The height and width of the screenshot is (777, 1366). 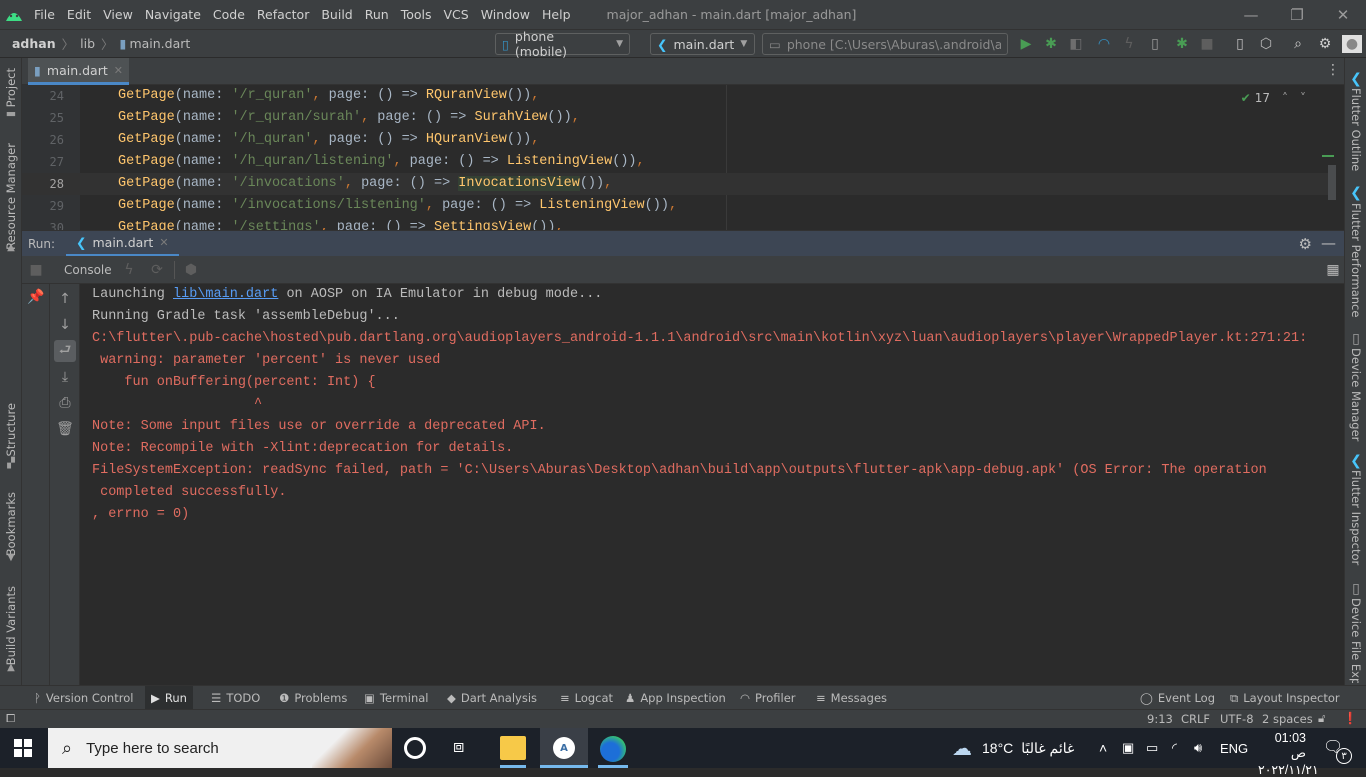 I want to click on tab-event-log: ◯ Event Log, so click(x=1177, y=698).